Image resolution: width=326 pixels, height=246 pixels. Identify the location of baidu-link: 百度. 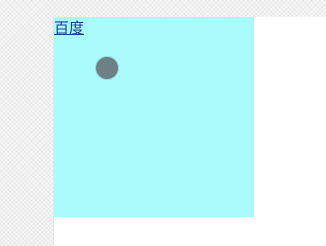
(69, 28).